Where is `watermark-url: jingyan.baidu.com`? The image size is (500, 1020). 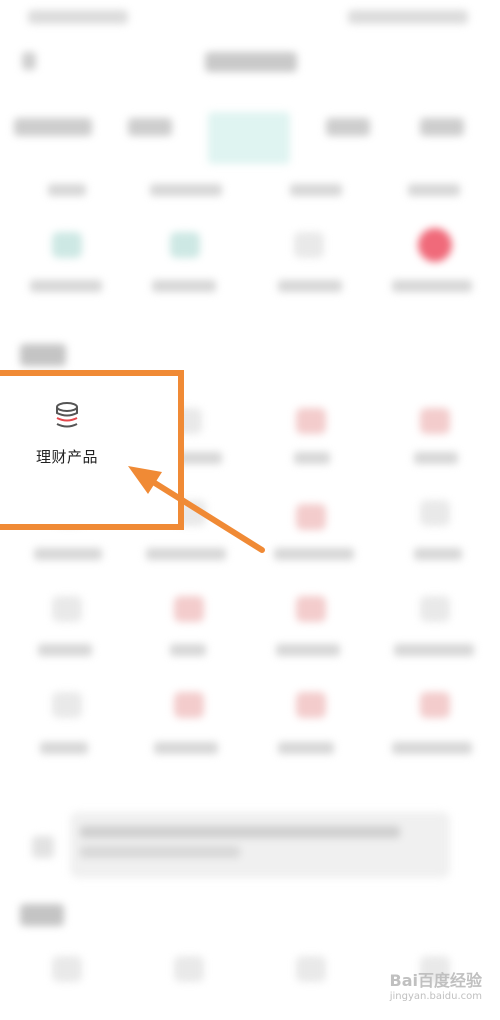
watermark-url: jingyan.baidu.com is located at coordinates (435, 996).